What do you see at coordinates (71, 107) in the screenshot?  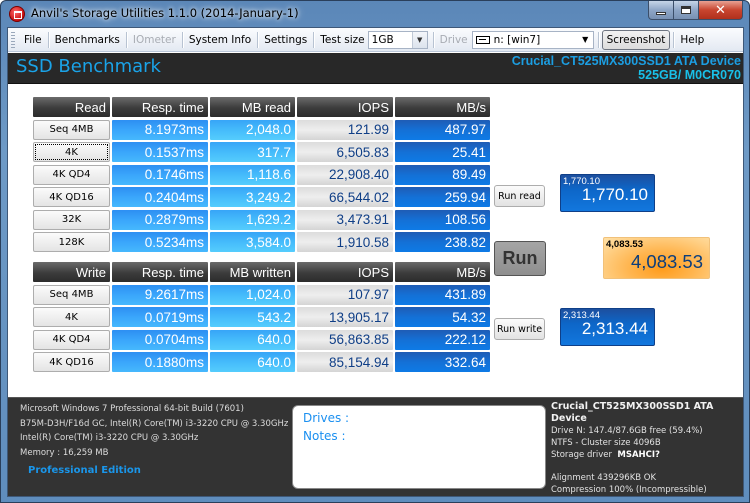 I see `col-header-read: Read` at bounding box center [71, 107].